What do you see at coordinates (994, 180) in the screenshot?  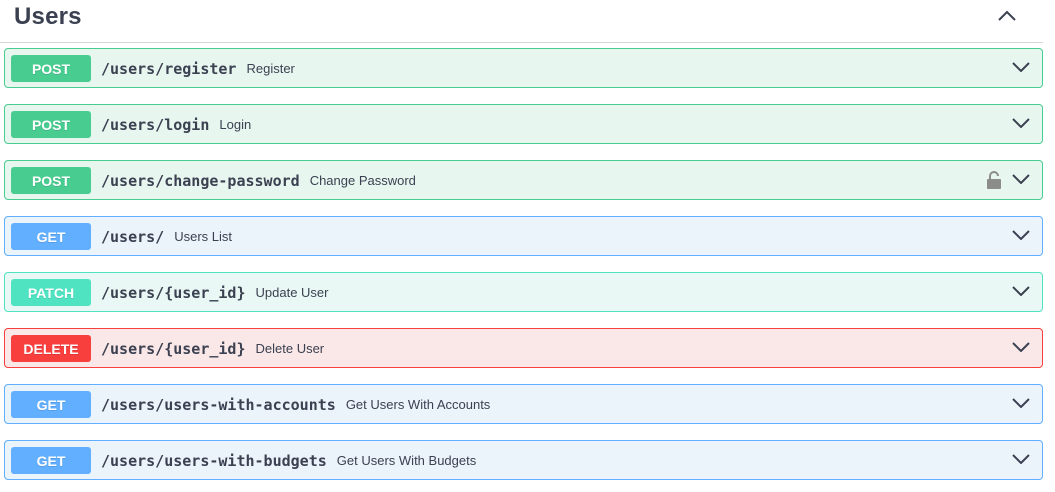 I see `lock-icon` at bounding box center [994, 180].